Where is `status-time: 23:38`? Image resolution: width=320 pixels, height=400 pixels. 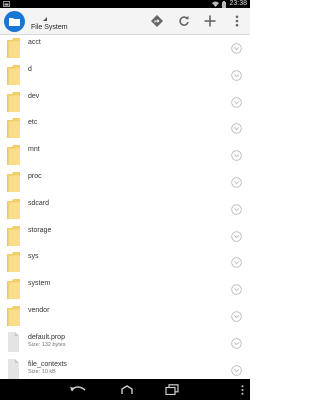 status-time: 23:38 is located at coordinates (238, 3).